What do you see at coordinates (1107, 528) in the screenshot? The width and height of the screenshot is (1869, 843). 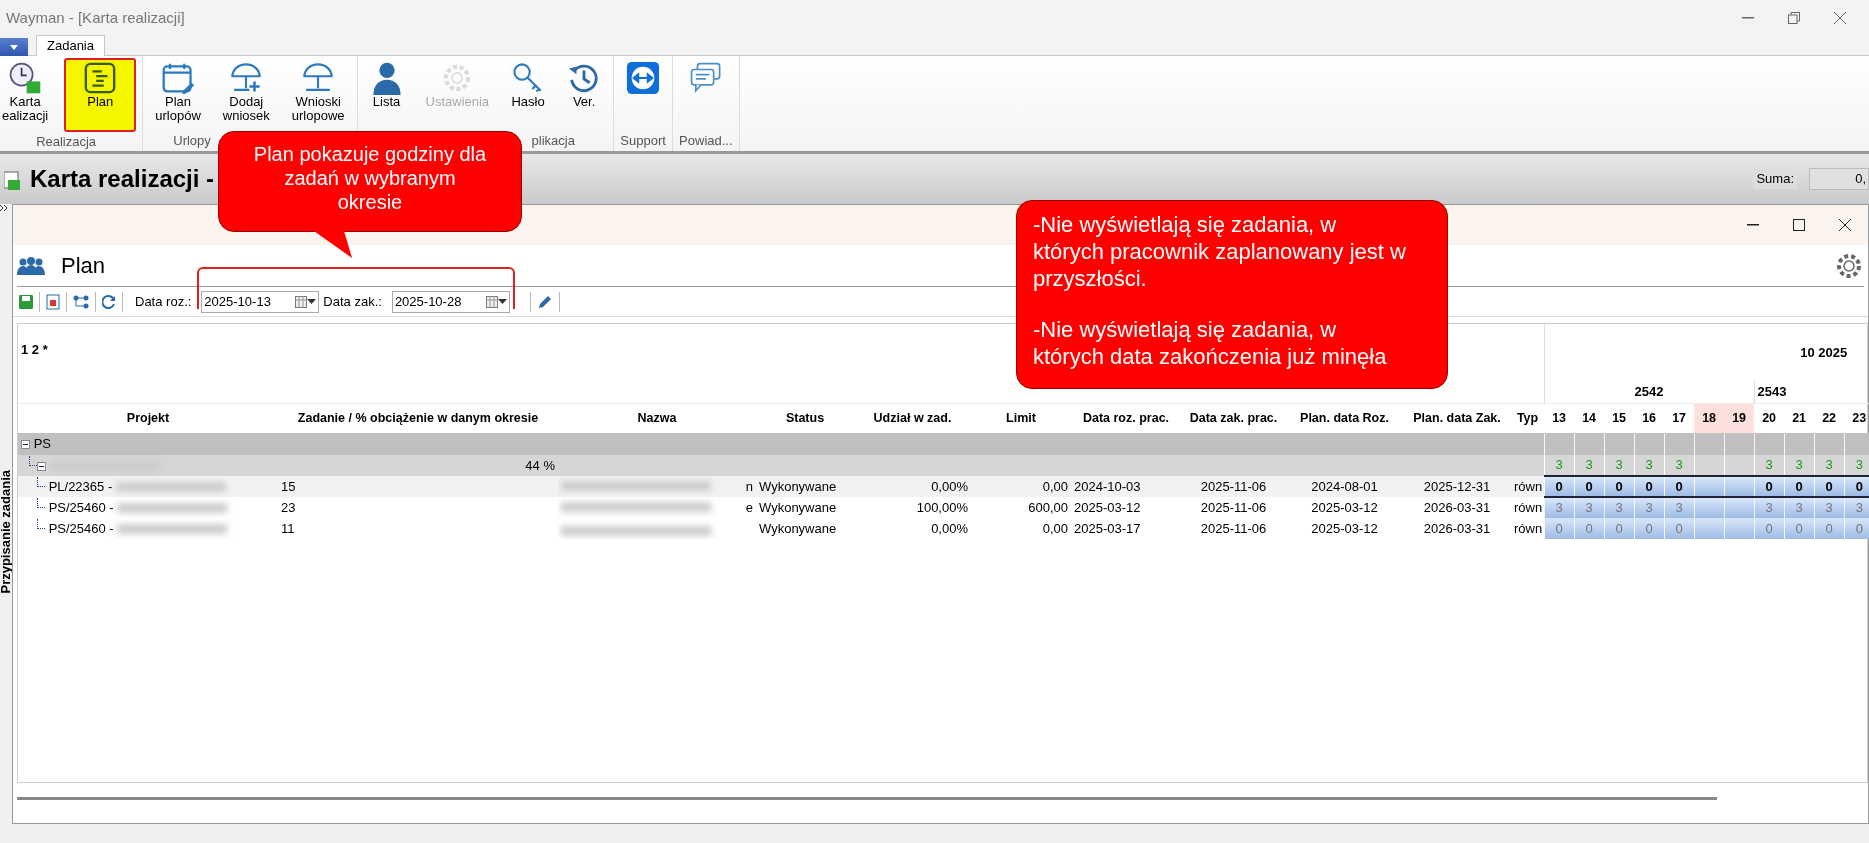 I see `table-cell: 2025-03-17` at bounding box center [1107, 528].